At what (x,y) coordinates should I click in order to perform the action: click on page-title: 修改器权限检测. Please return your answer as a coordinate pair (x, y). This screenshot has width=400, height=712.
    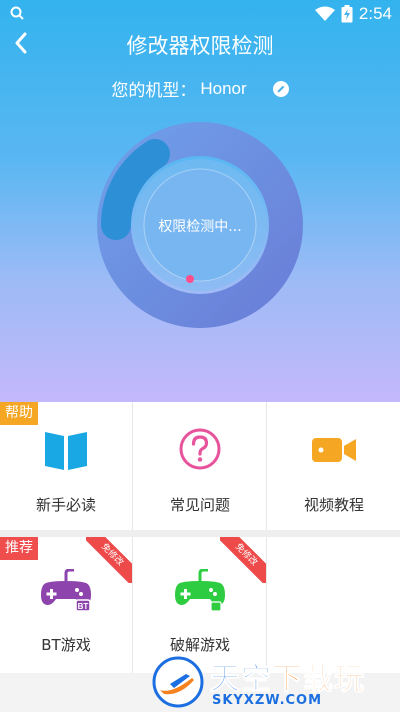
    Looking at the image, I should click on (200, 46).